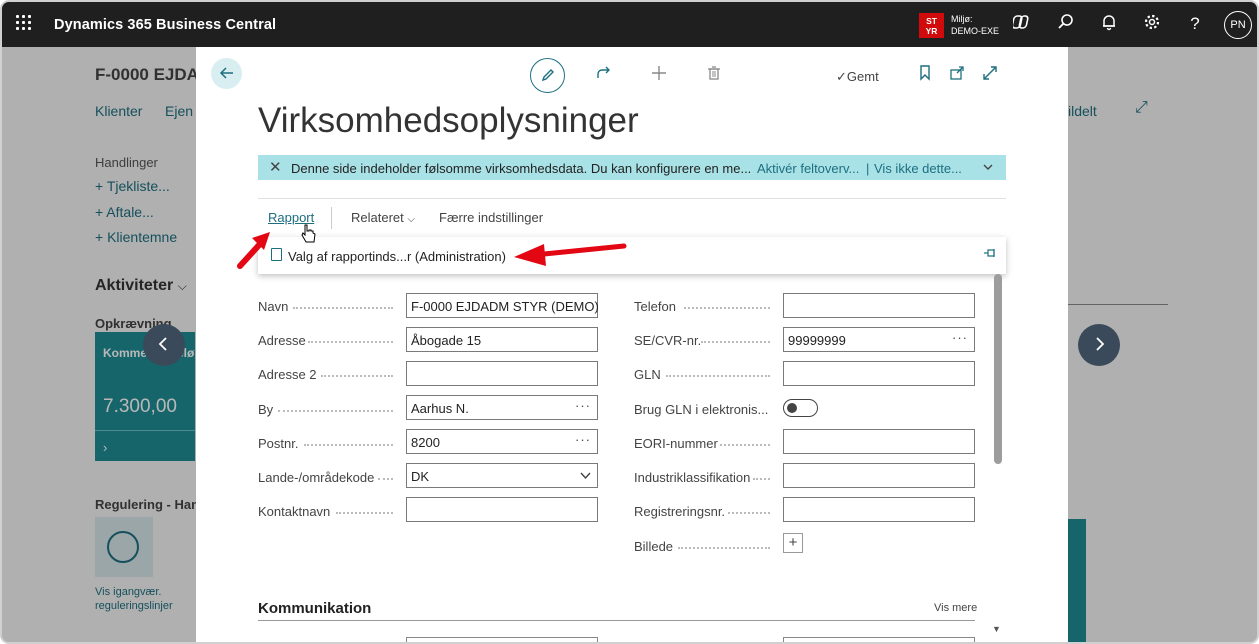 The image size is (1259, 644). What do you see at coordinates (266, 409) in the screenshot?
I see `field-label-by: By` at bounding box center [266, 409].